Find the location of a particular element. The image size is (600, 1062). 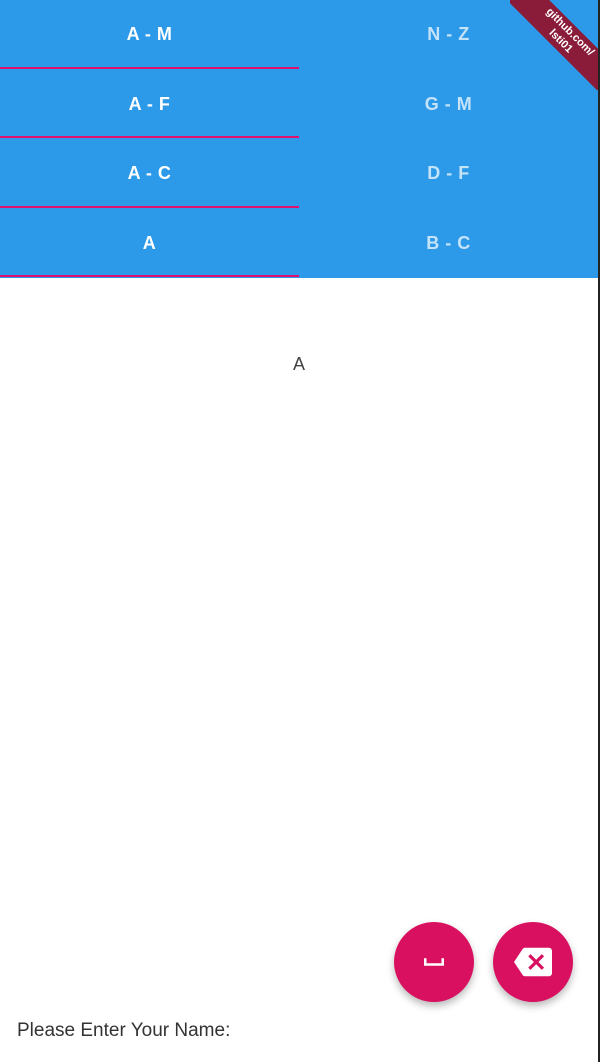

tab-label: A is located at coordinates (149, 242).